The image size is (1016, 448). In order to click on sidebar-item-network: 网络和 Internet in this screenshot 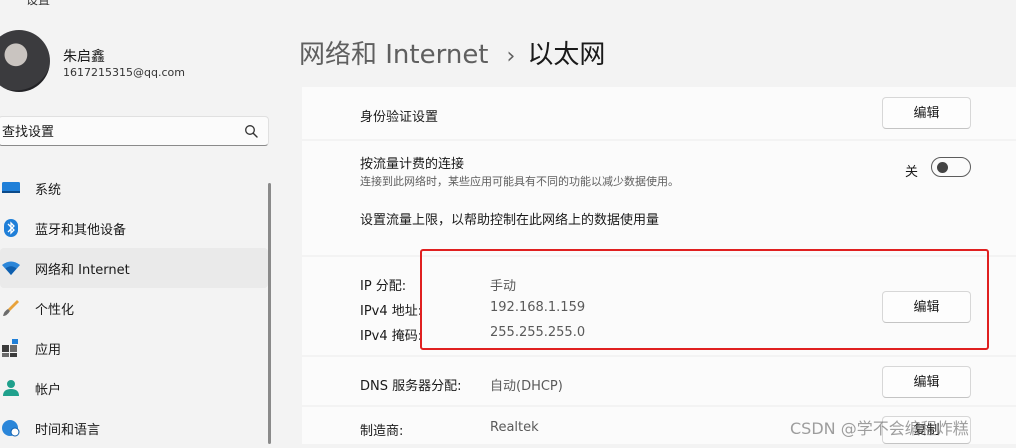, I will do `click(134, 268)`.